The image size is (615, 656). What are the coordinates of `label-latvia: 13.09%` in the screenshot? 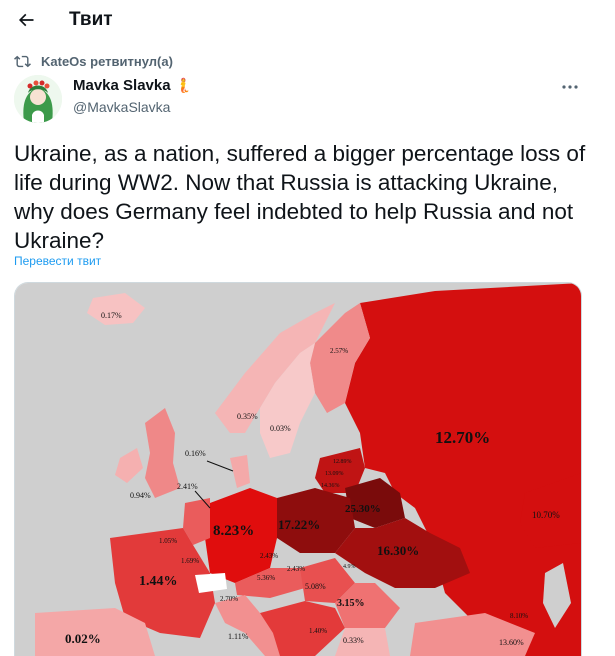 It's located at (334, 474).